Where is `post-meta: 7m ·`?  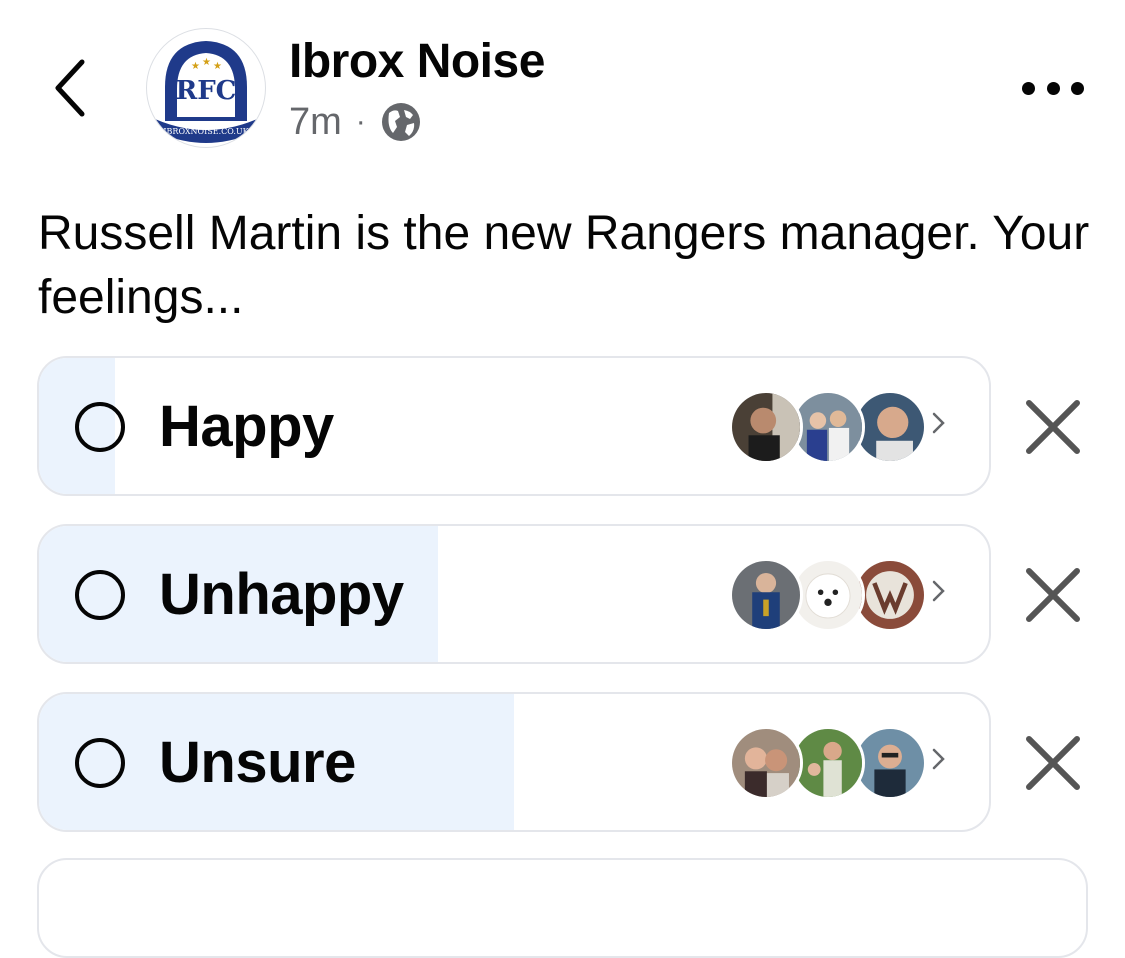
post-meta: 7m · is located at coordinates (355, 122).